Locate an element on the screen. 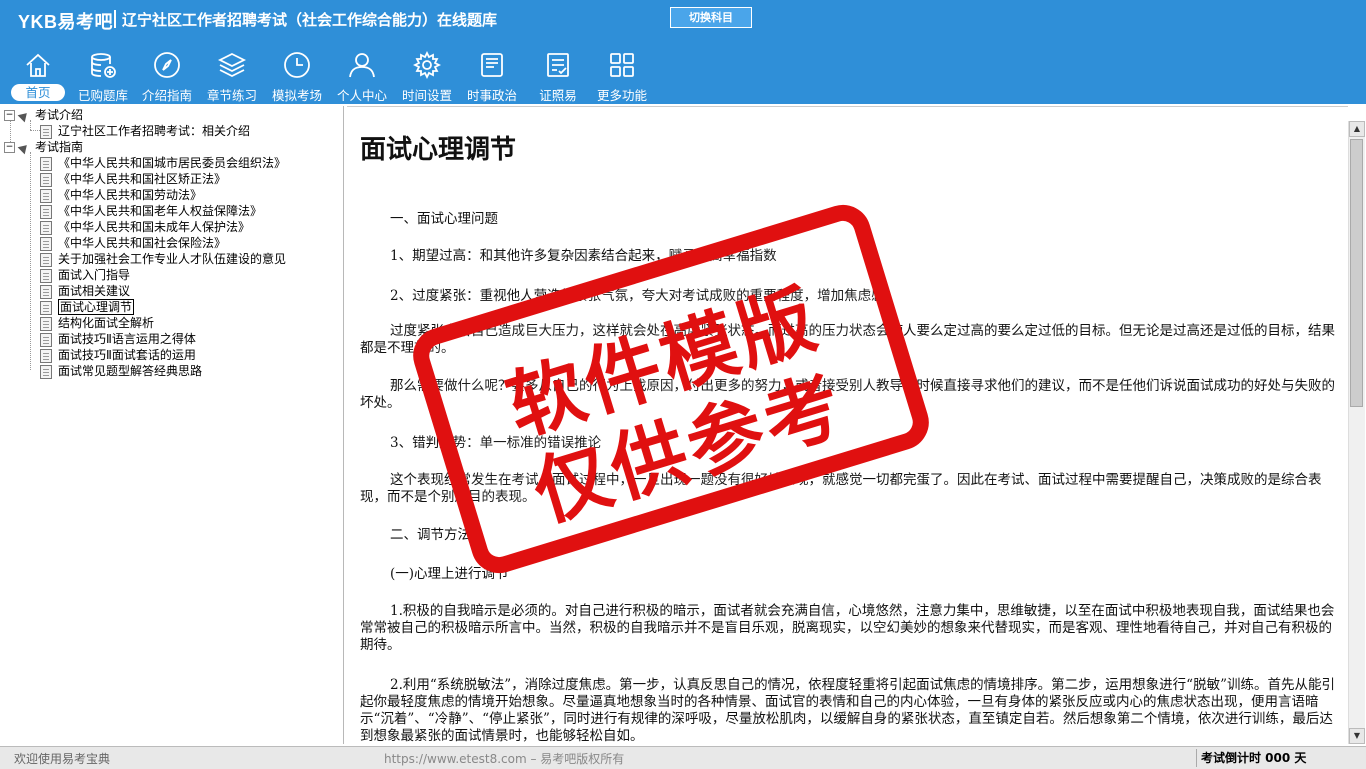 The width and height of the screenshot is (1366, 769). nav-current-affairs: 时事政治 is located at coordinates (492, 76).